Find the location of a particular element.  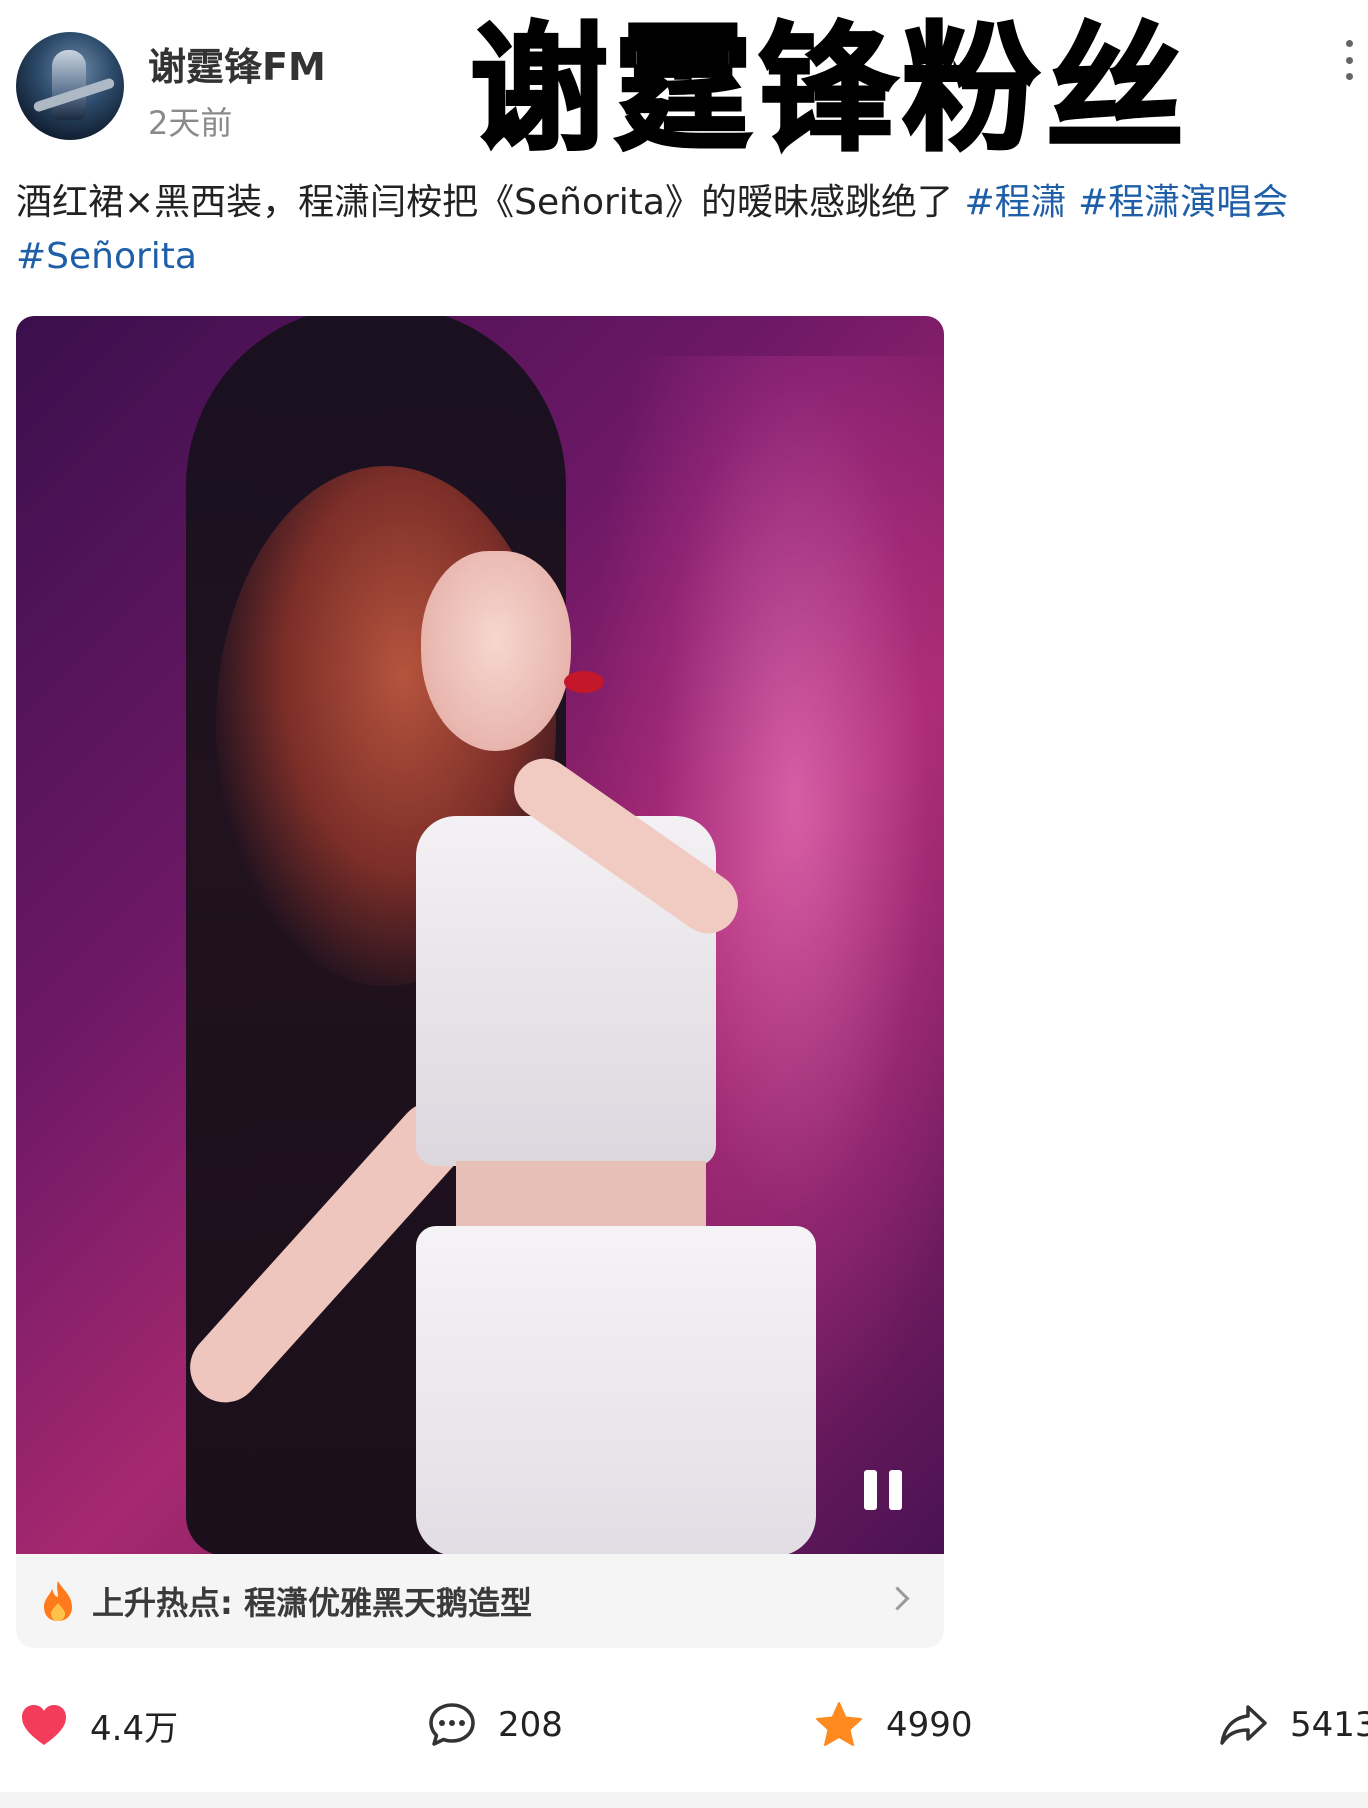

avatar is located at coordinates (70, 86).